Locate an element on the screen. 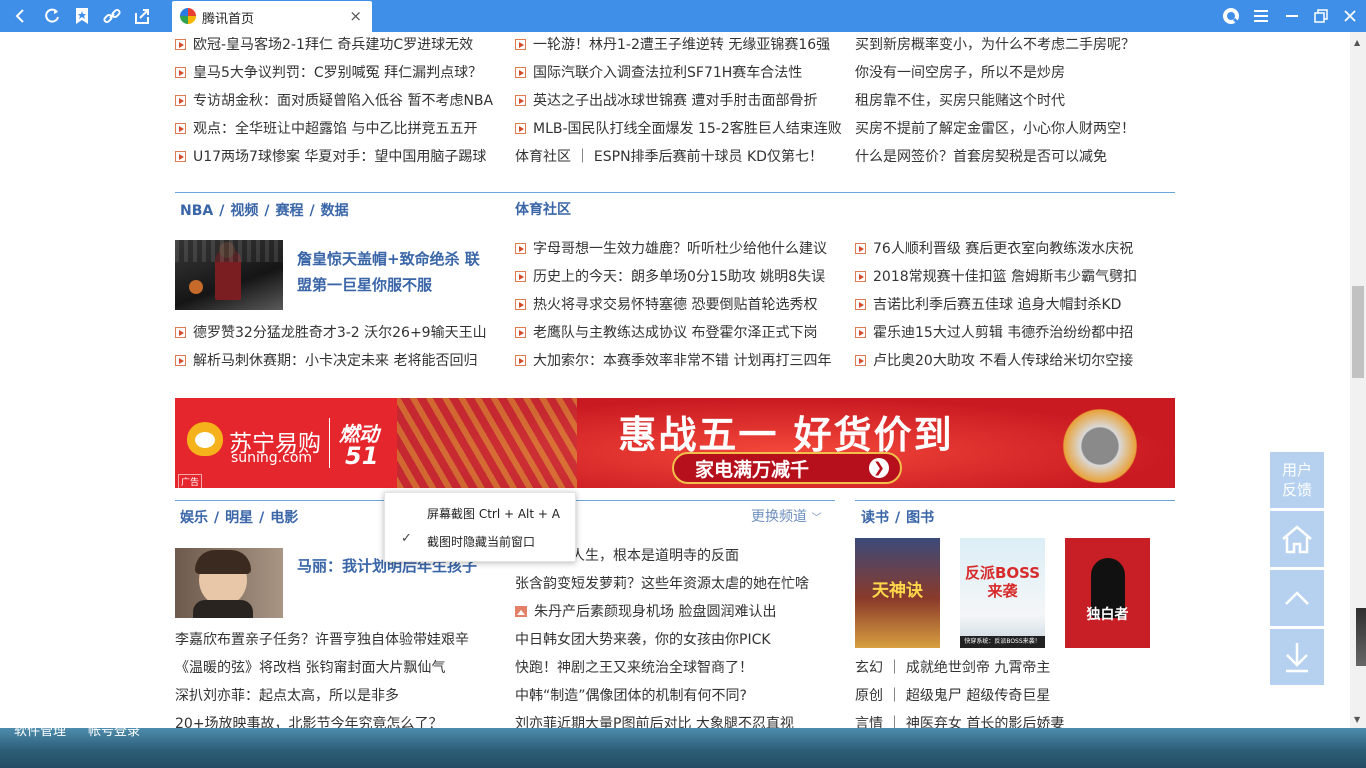 The width and height of the screenshot is (1366, 768). news-link: 一轮游！林丹1-2遭王子维逆转 无缘亚锦赛16强 is located at coordinates (680, 45).